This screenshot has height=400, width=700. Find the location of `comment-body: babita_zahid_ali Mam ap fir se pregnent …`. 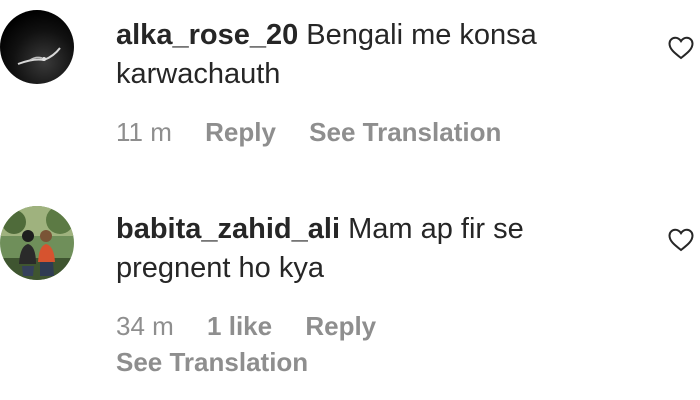

comment-body: babita_zahid_ali Mam ap fir se pregnent … is located at coordinates (371, 249).